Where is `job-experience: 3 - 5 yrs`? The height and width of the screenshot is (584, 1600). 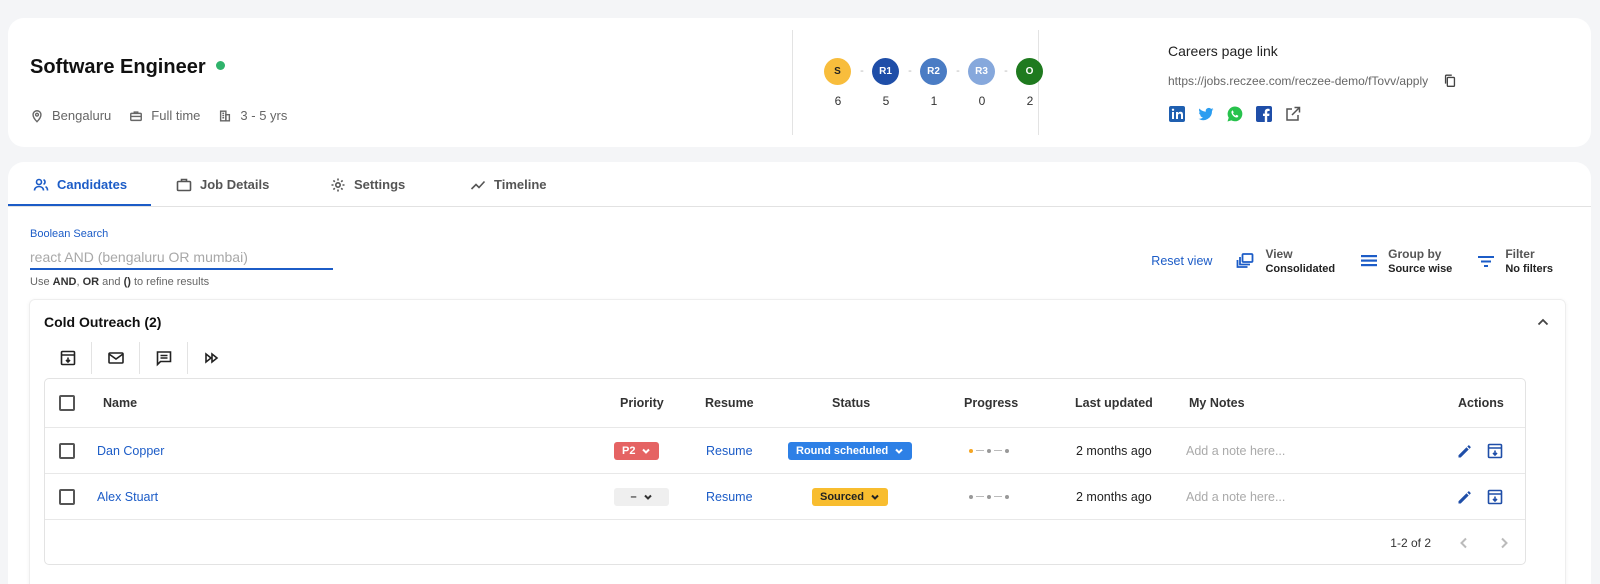
job-experience: 3 - 5 yrs is located at coordinates (252, 115).